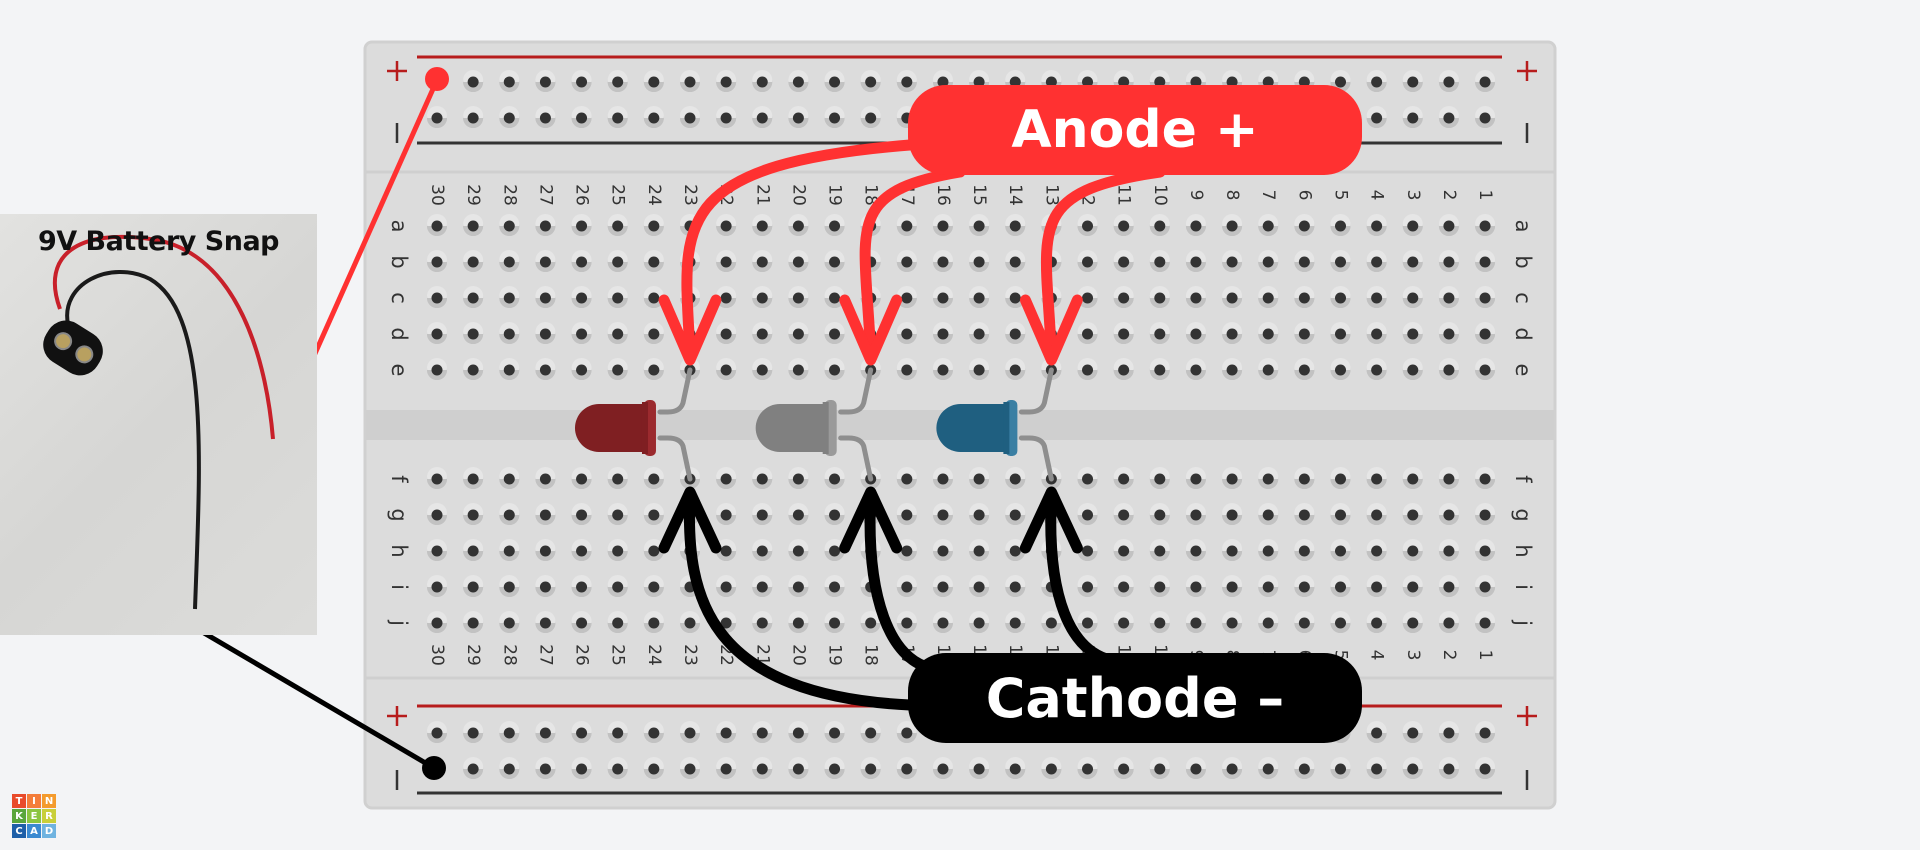  I want to click on hole-j4, so click(1376, 622).